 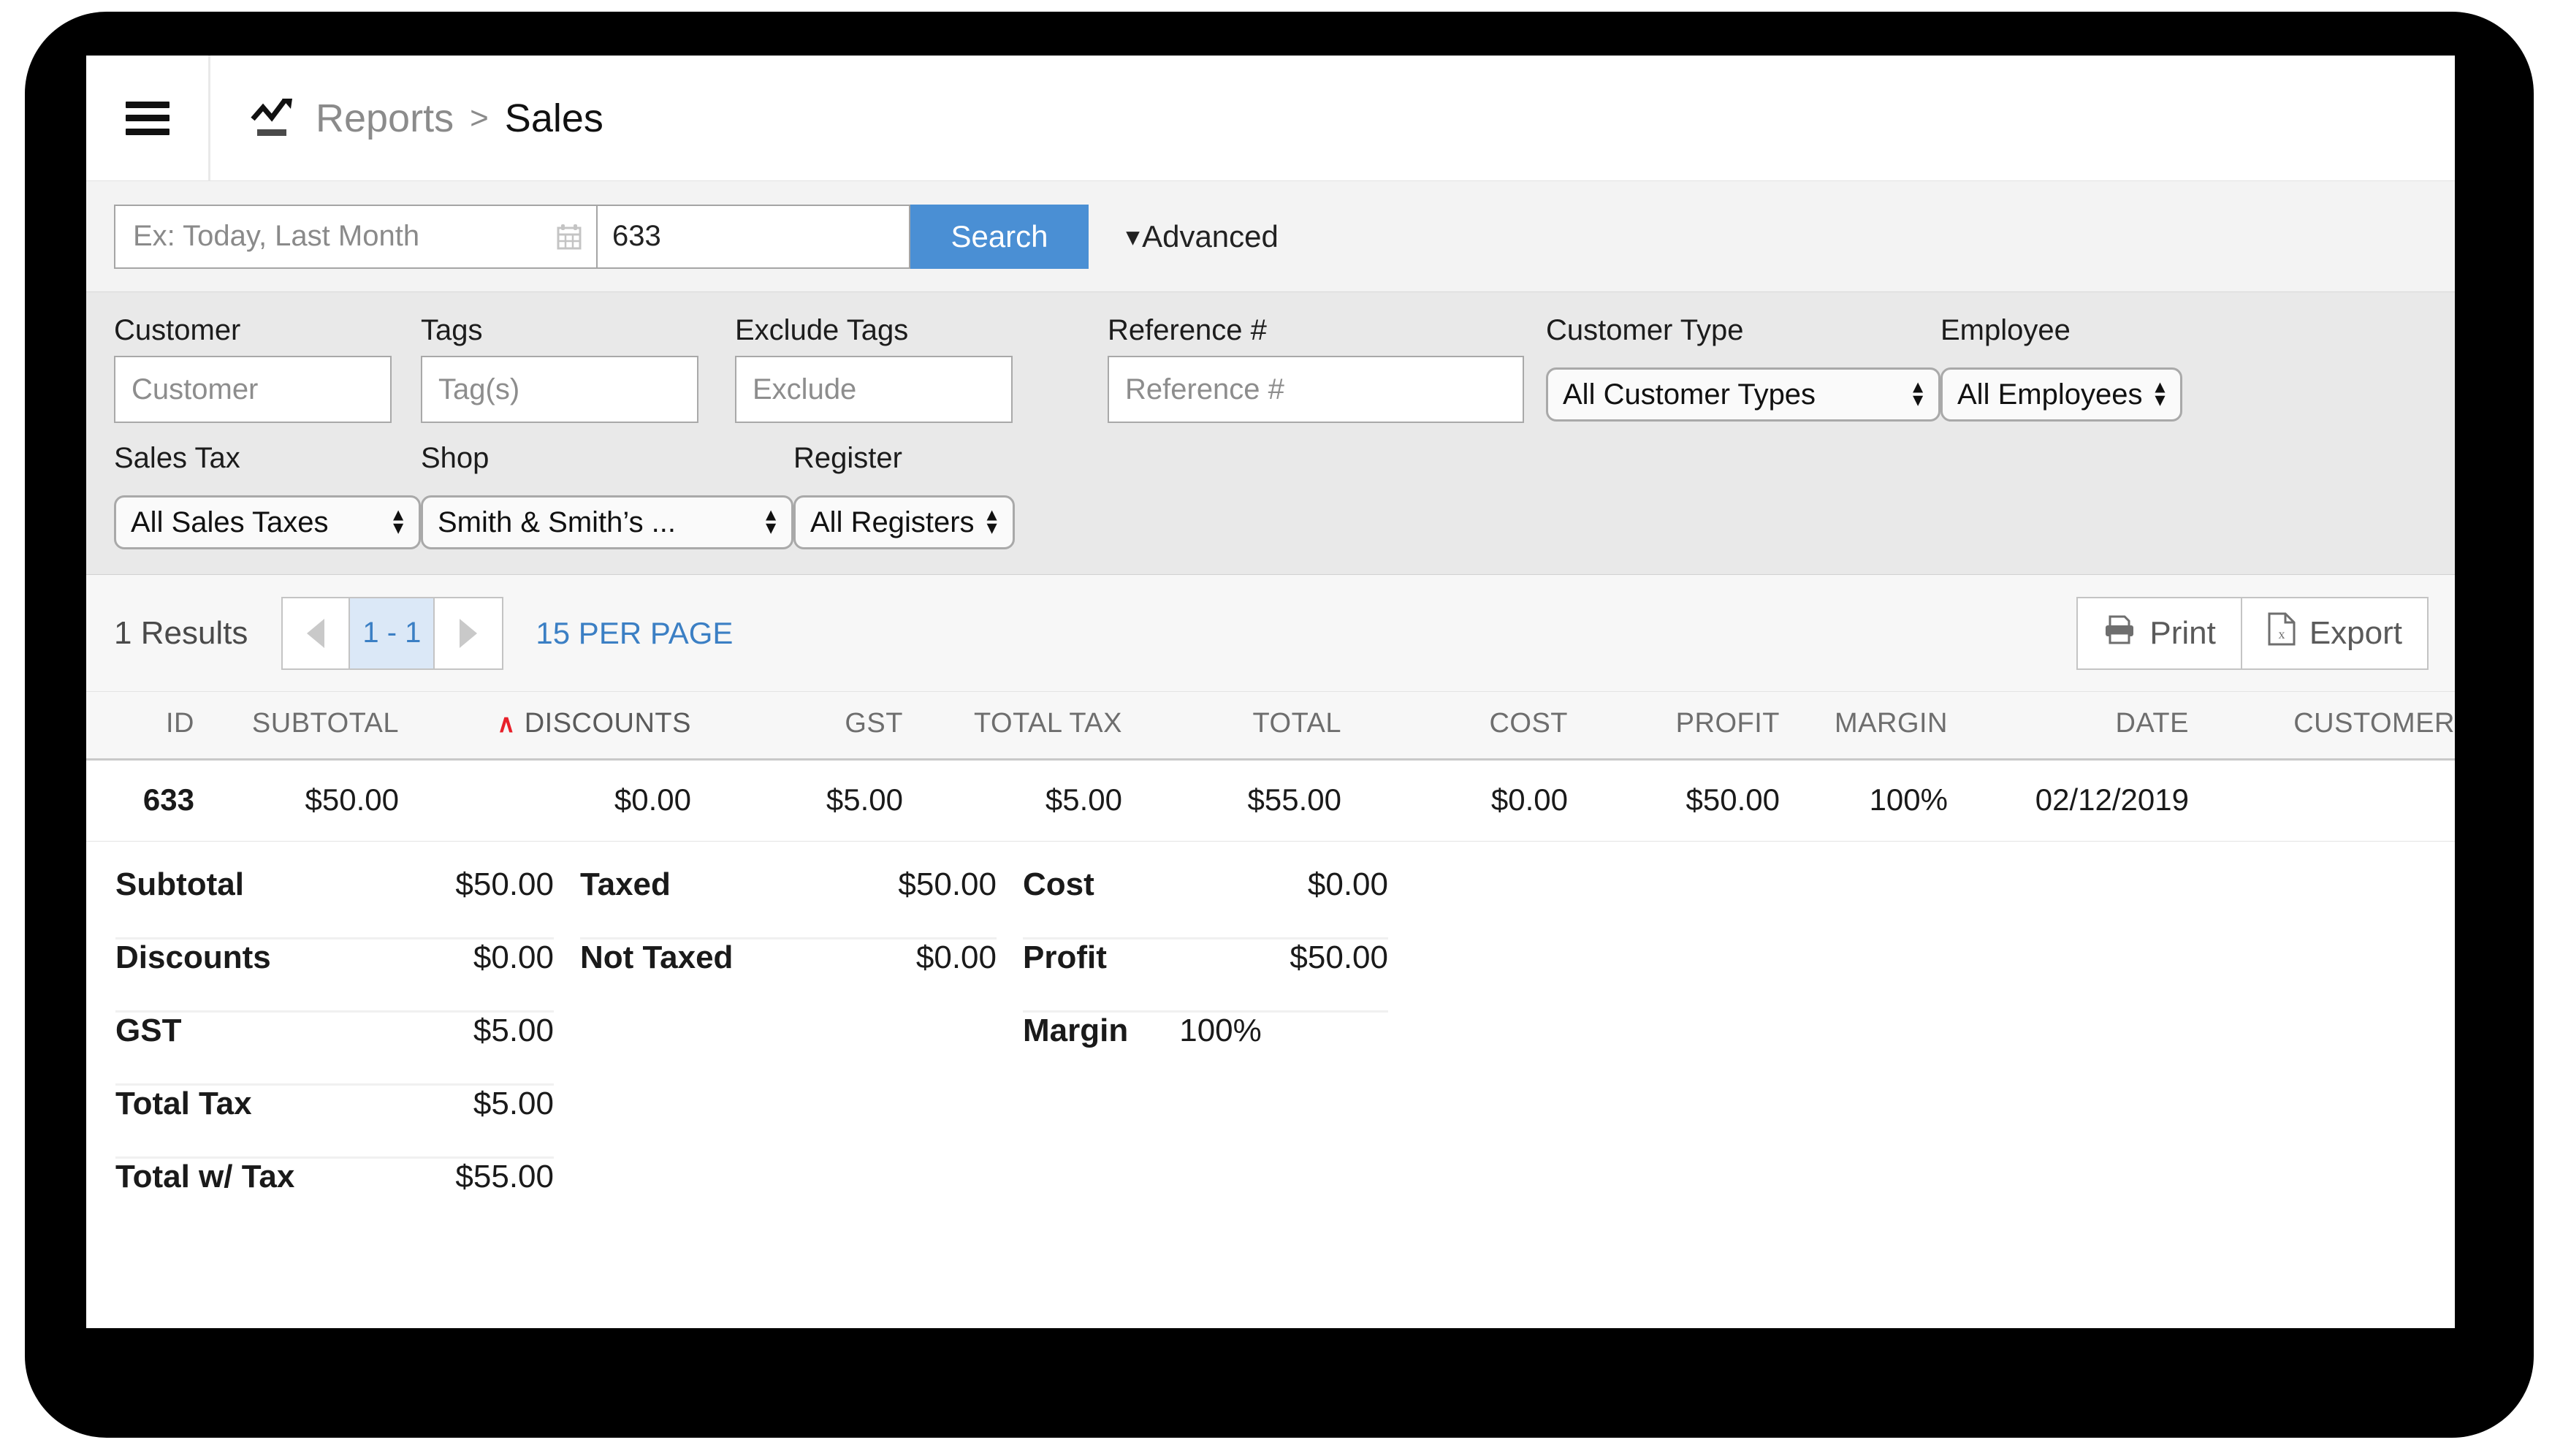 What do you see at coordinates (559, 389) in the screenshot?
I see `tags-input` at bounding box center [559, 389].